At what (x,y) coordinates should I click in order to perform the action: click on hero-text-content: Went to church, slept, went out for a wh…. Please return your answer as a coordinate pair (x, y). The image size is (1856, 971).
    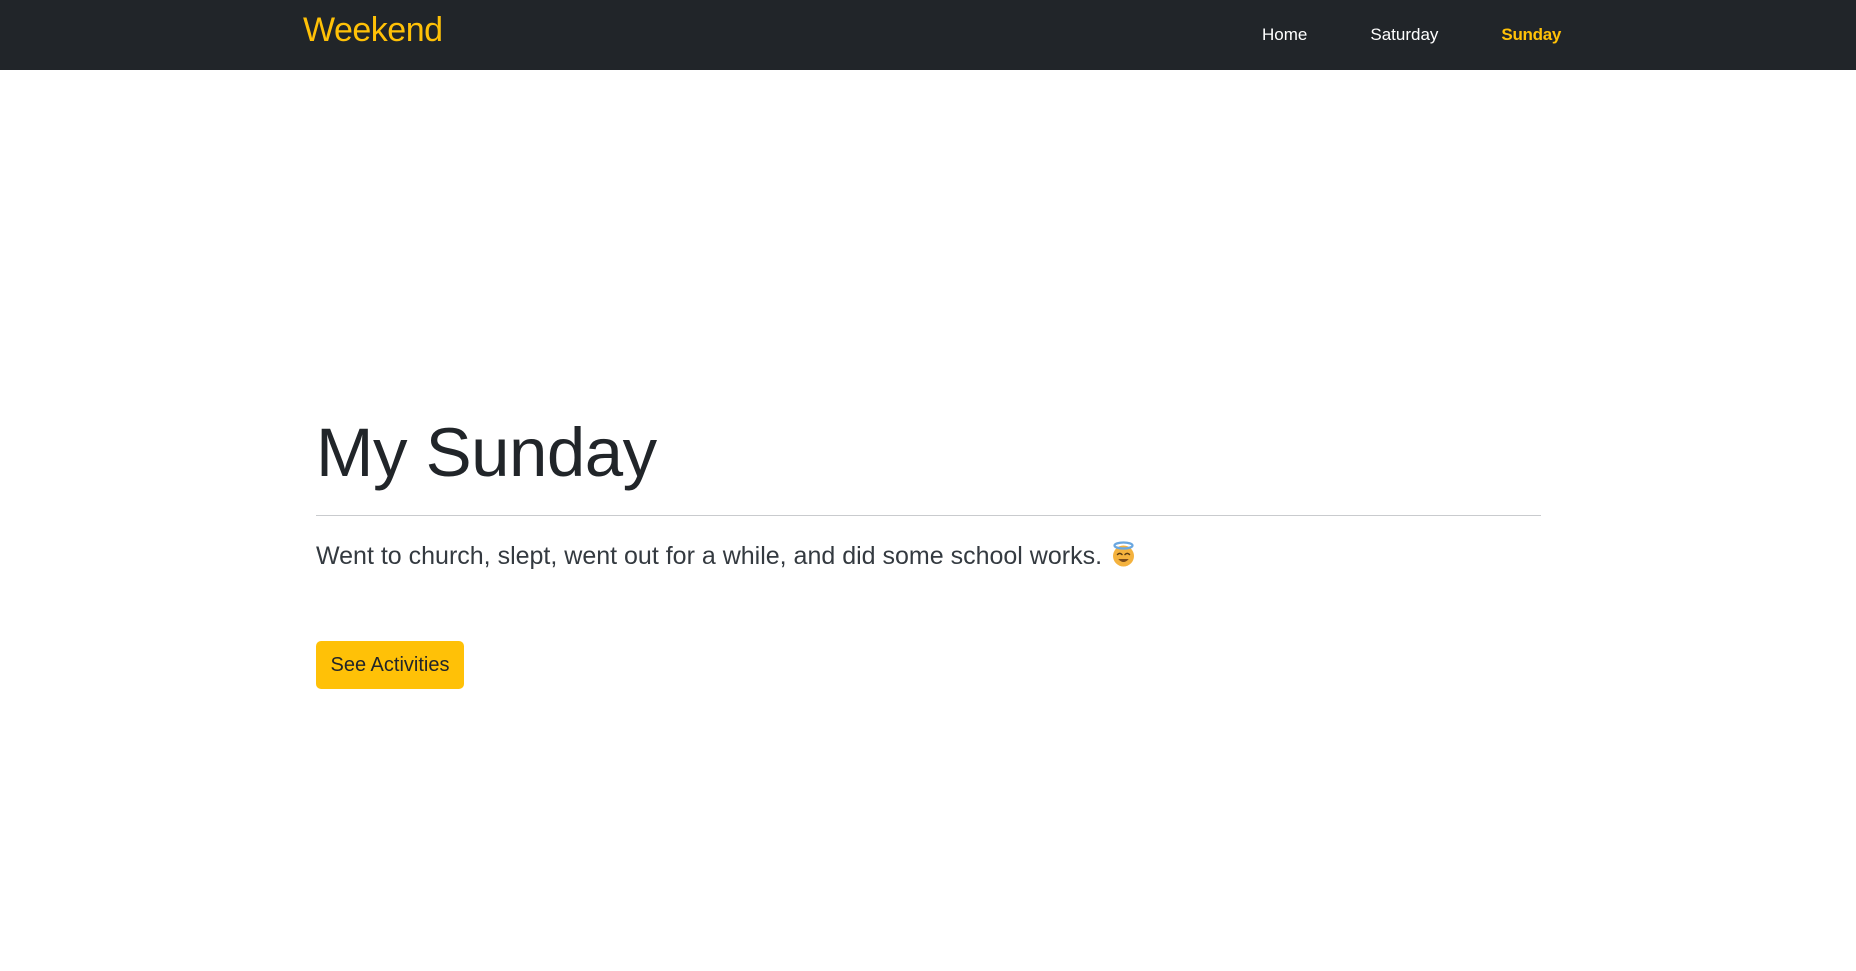
    Looking at the image, I should click on (709, 556).